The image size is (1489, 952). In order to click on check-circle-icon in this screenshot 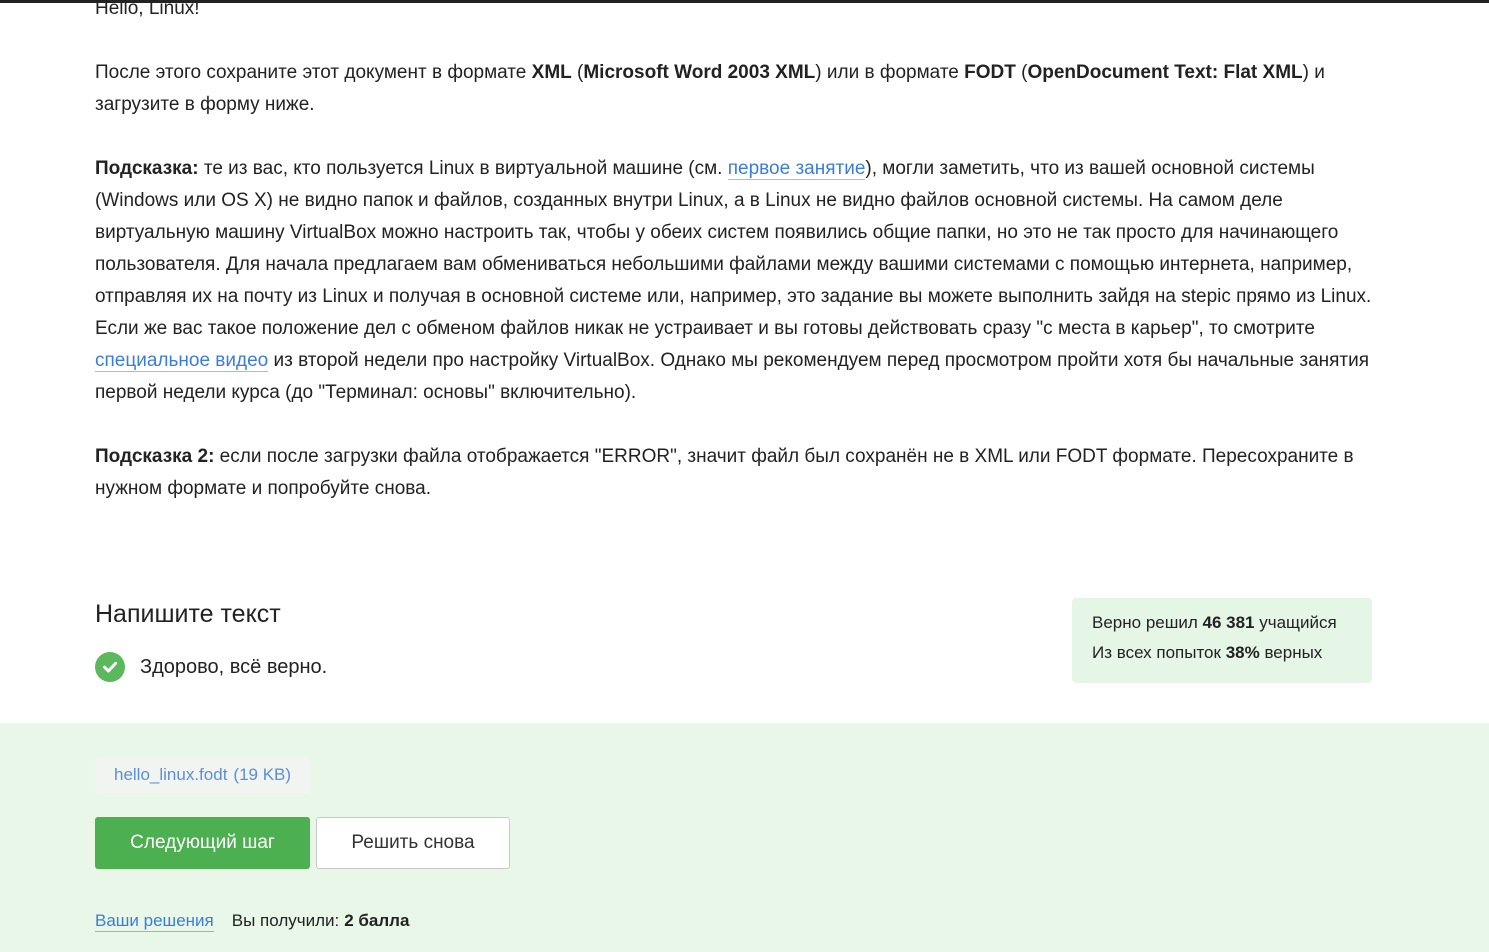, I will do `click(110, 667)`.